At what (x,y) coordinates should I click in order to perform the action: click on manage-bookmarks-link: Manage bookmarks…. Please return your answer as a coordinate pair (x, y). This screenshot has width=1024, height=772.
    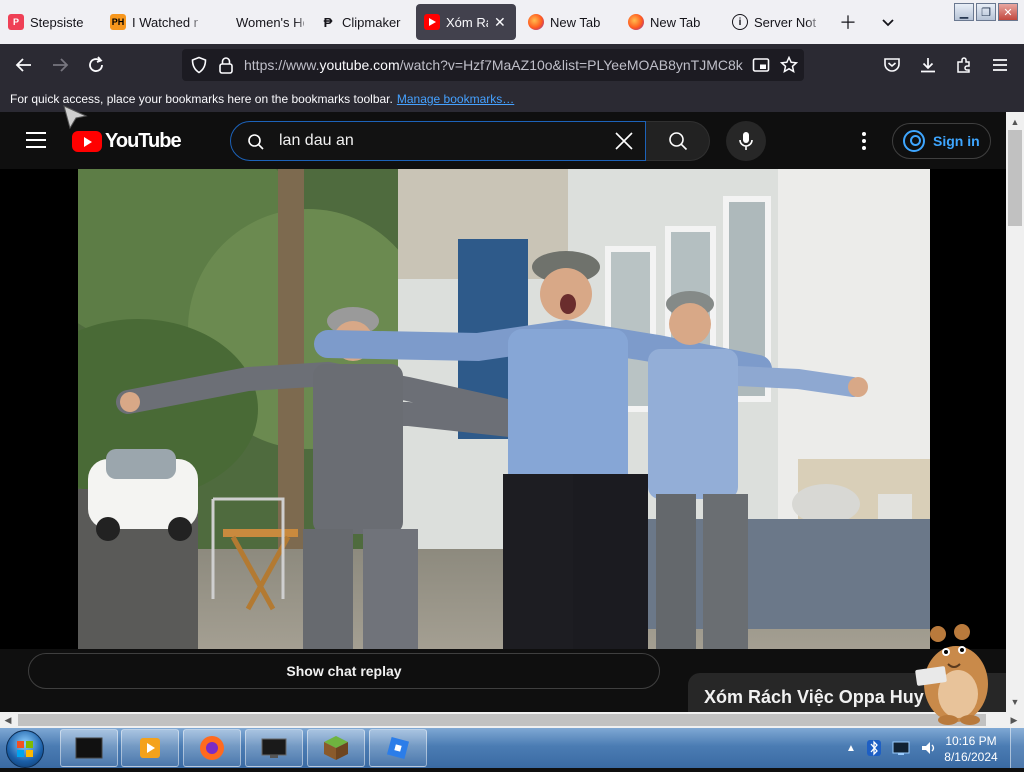
    Looking at the image, I should click on (455, 99).